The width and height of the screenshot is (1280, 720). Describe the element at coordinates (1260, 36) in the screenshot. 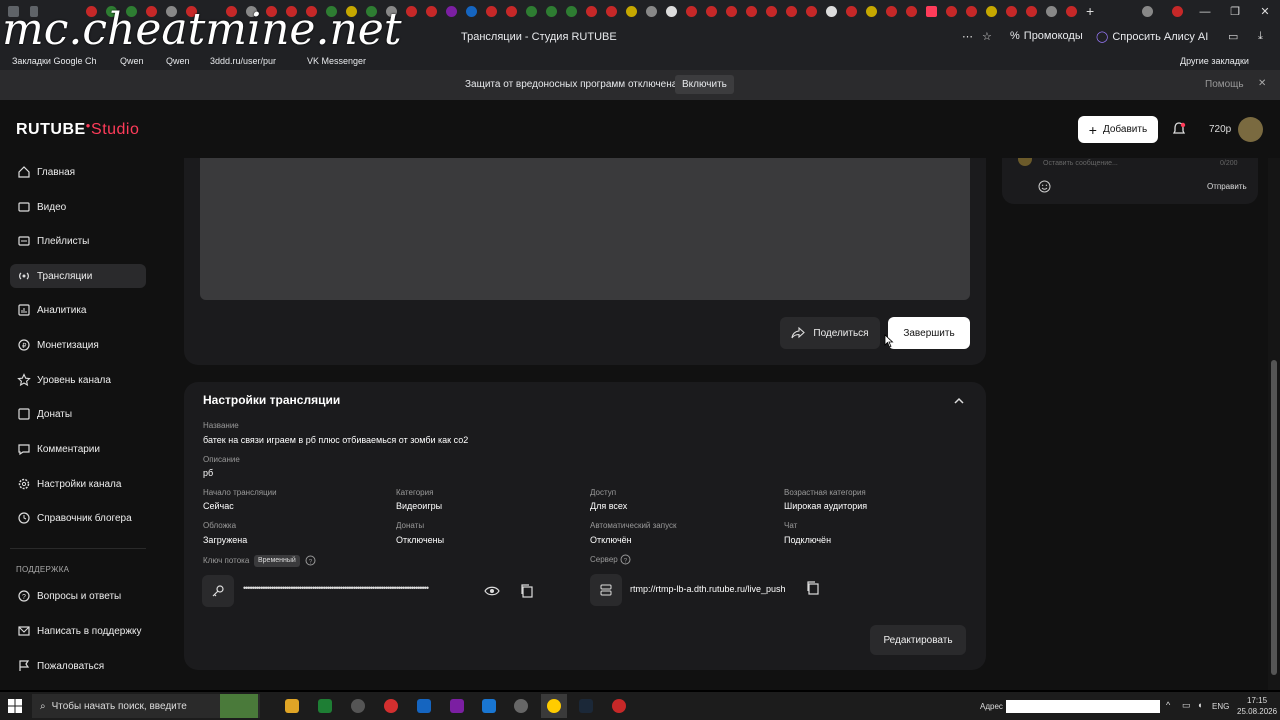

I see `download-icon: ⤓` at that location.